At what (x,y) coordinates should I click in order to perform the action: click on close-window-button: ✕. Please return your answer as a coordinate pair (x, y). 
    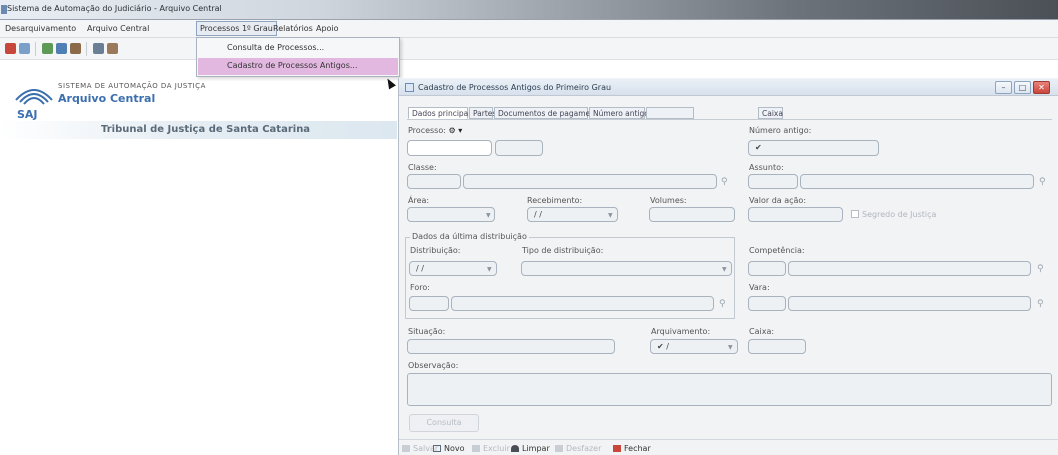
    Looking at the image, I should click on (1041, 87).